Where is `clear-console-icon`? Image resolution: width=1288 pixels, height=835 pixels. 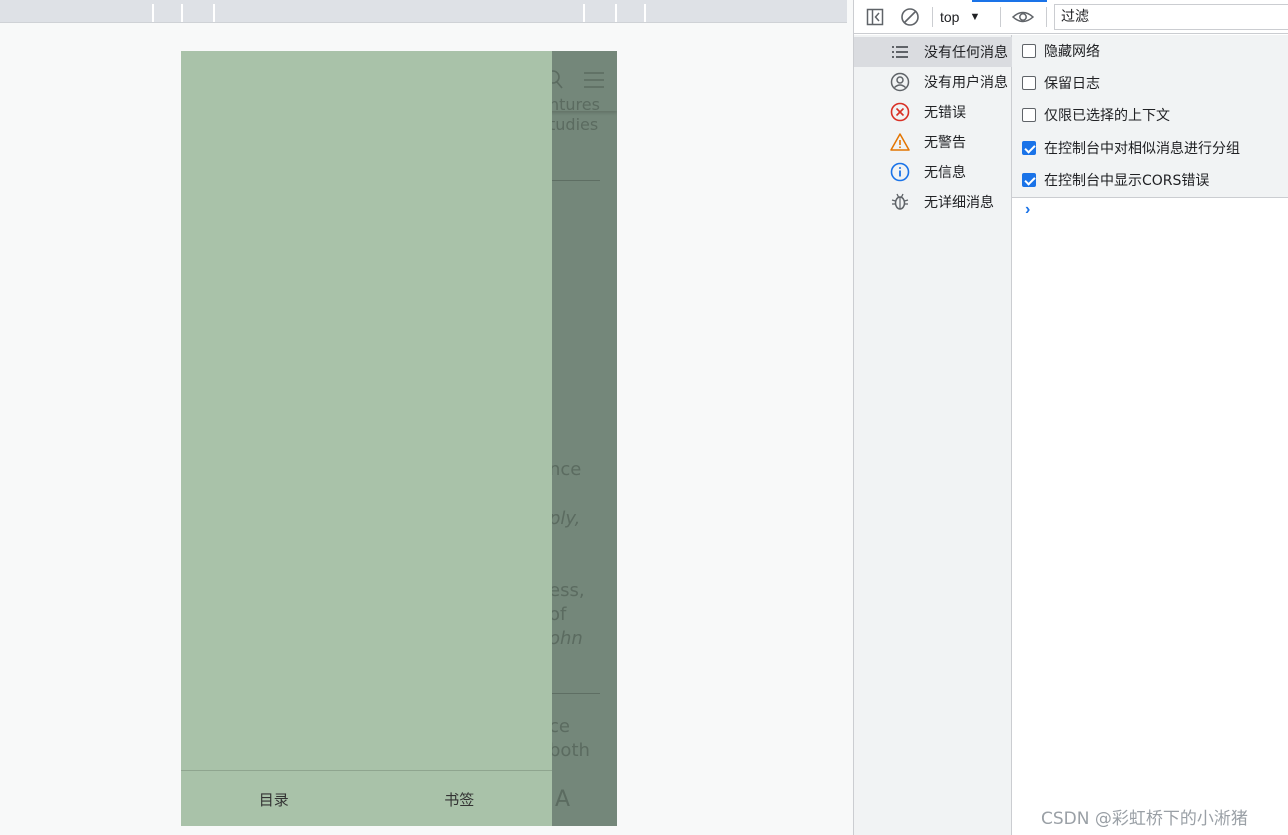
clear-console-icon is located at coordinates (910, 17).